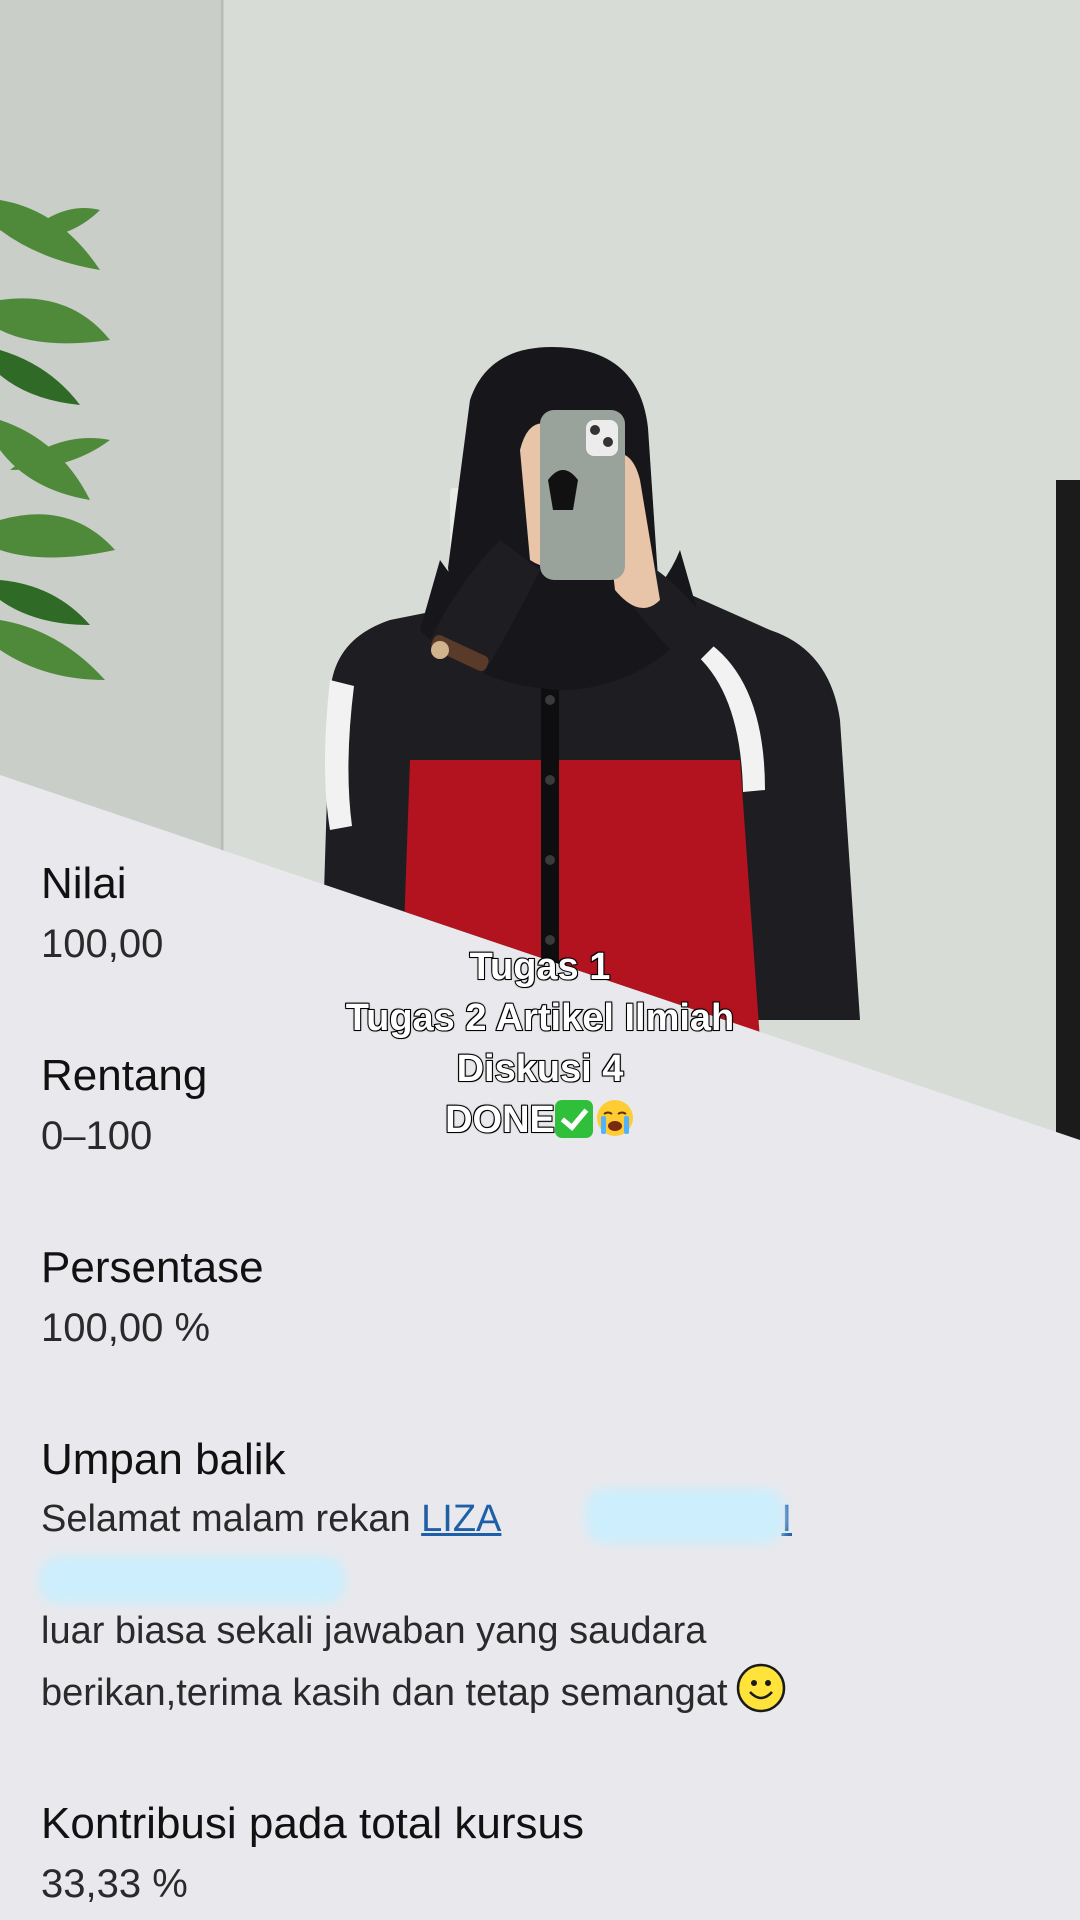 The height and width of the screenshot is (1920, 1080). Describe the element at coordinates (312, 1823) in the screenshot. I see `course-contribution-label: Kontribusi pada total kursus` at that location.